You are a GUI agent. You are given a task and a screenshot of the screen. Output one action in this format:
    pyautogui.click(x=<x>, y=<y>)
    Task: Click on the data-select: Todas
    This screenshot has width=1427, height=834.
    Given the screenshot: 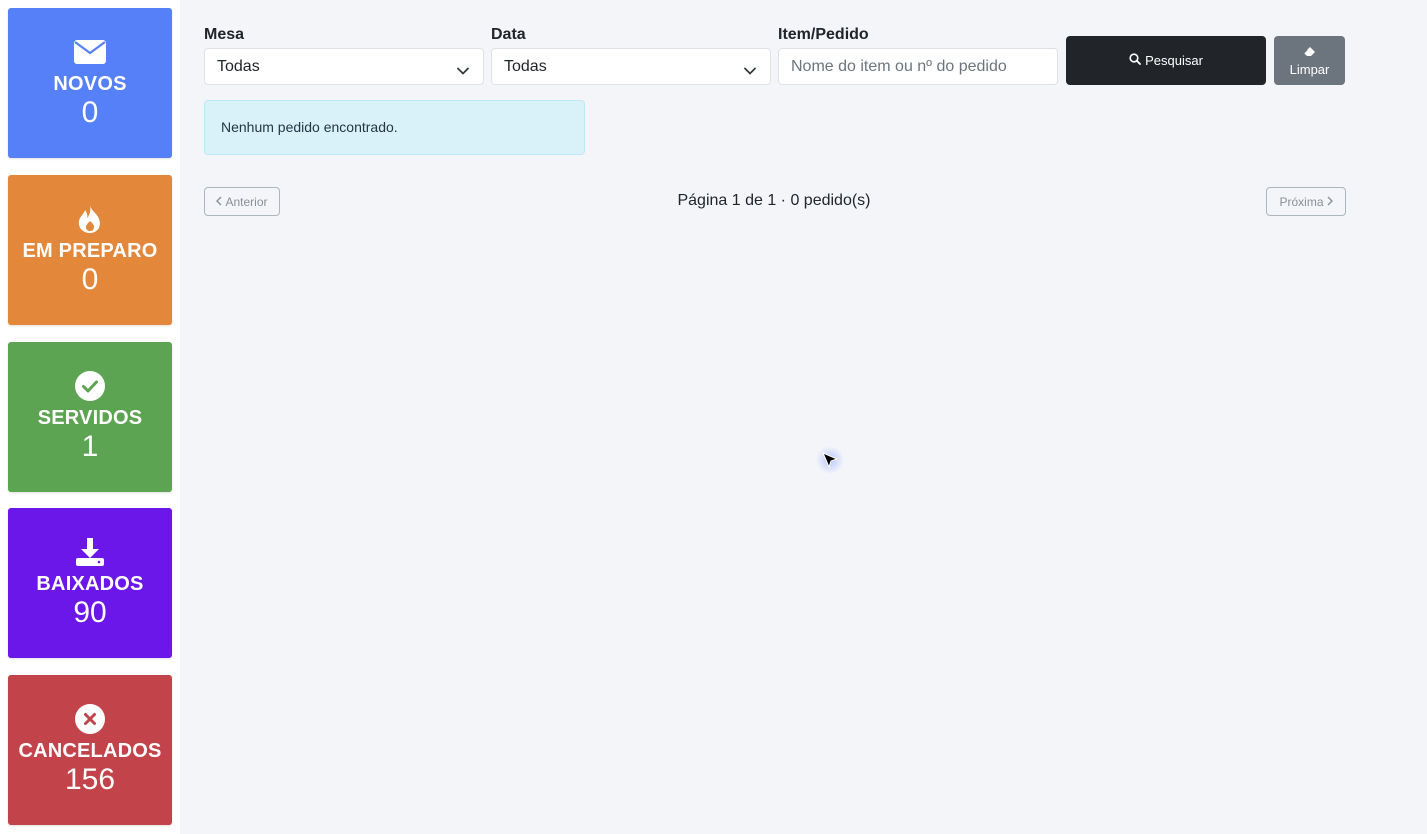 What is the action you would take?
    pyautogui.click(x=631, y=66)
    